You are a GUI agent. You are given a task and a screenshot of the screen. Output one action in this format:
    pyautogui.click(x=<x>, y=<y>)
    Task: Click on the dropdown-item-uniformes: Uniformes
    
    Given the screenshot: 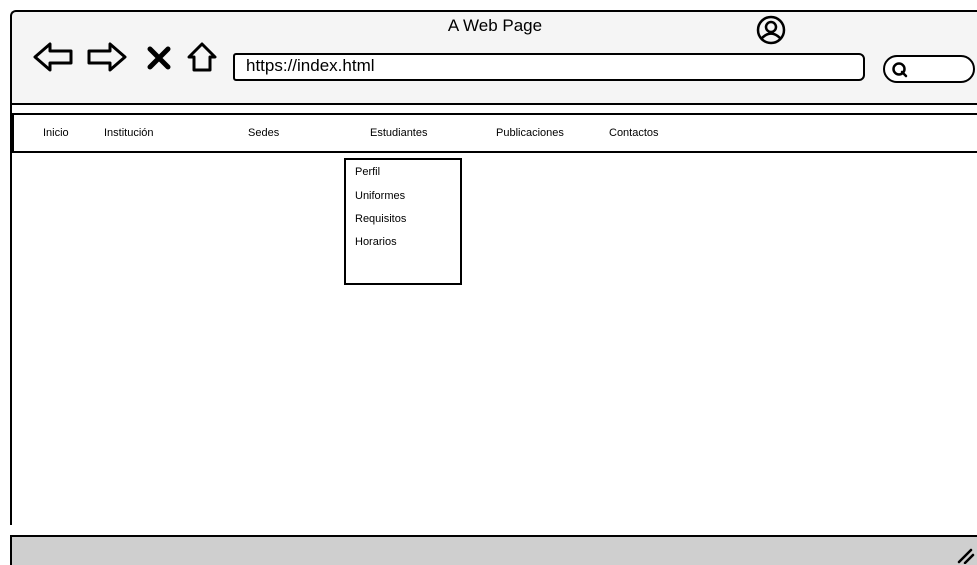 What is the action you would take?
    pyautogui.click(x=380, y=196)
    